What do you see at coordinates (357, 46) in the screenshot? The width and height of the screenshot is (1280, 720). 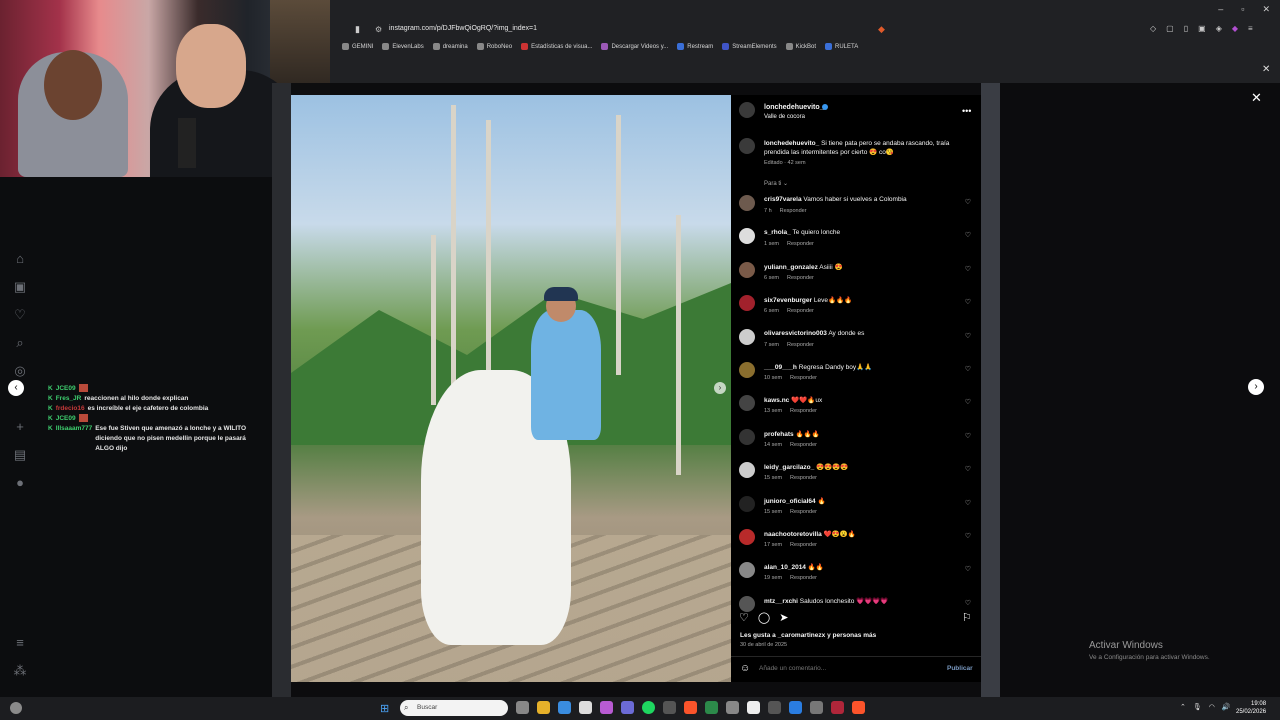 I see `bookmark-gemini: GEMINI` at bounding box center [357, 46].